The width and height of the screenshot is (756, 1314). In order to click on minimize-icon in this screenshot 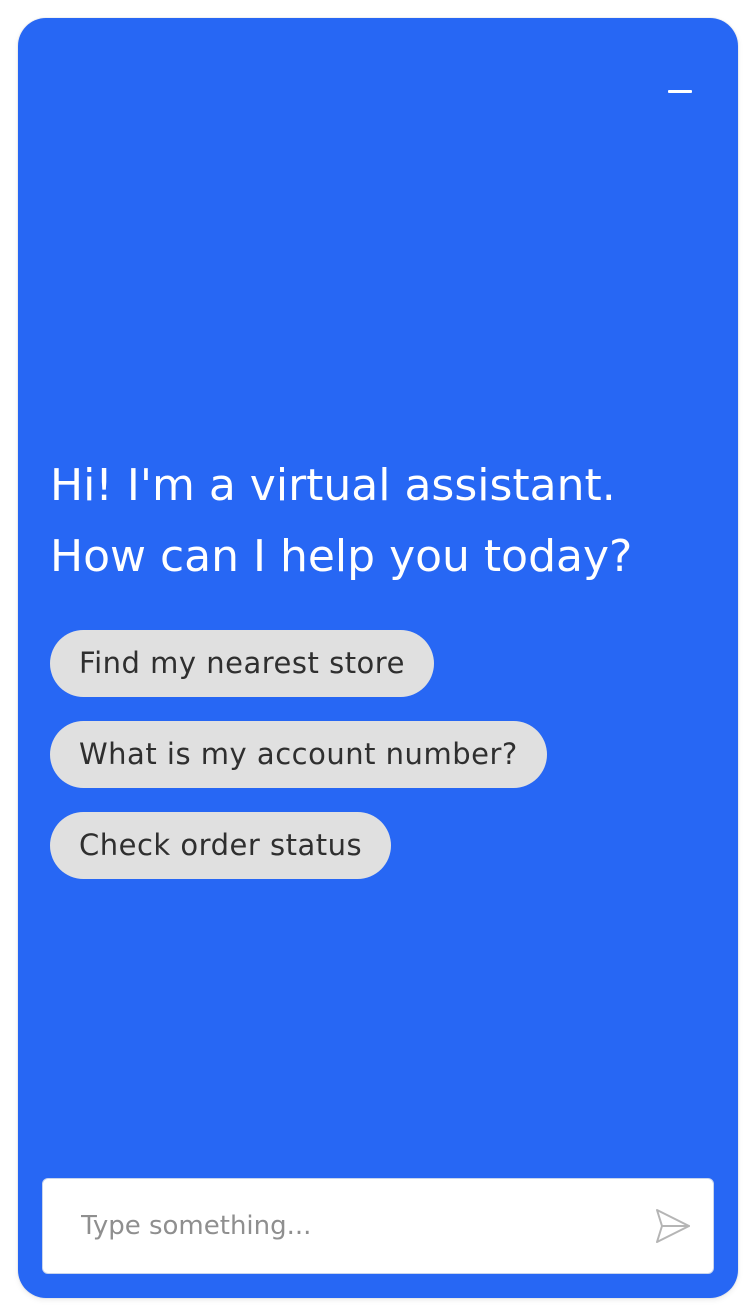, I will do `click(680, 91)`.